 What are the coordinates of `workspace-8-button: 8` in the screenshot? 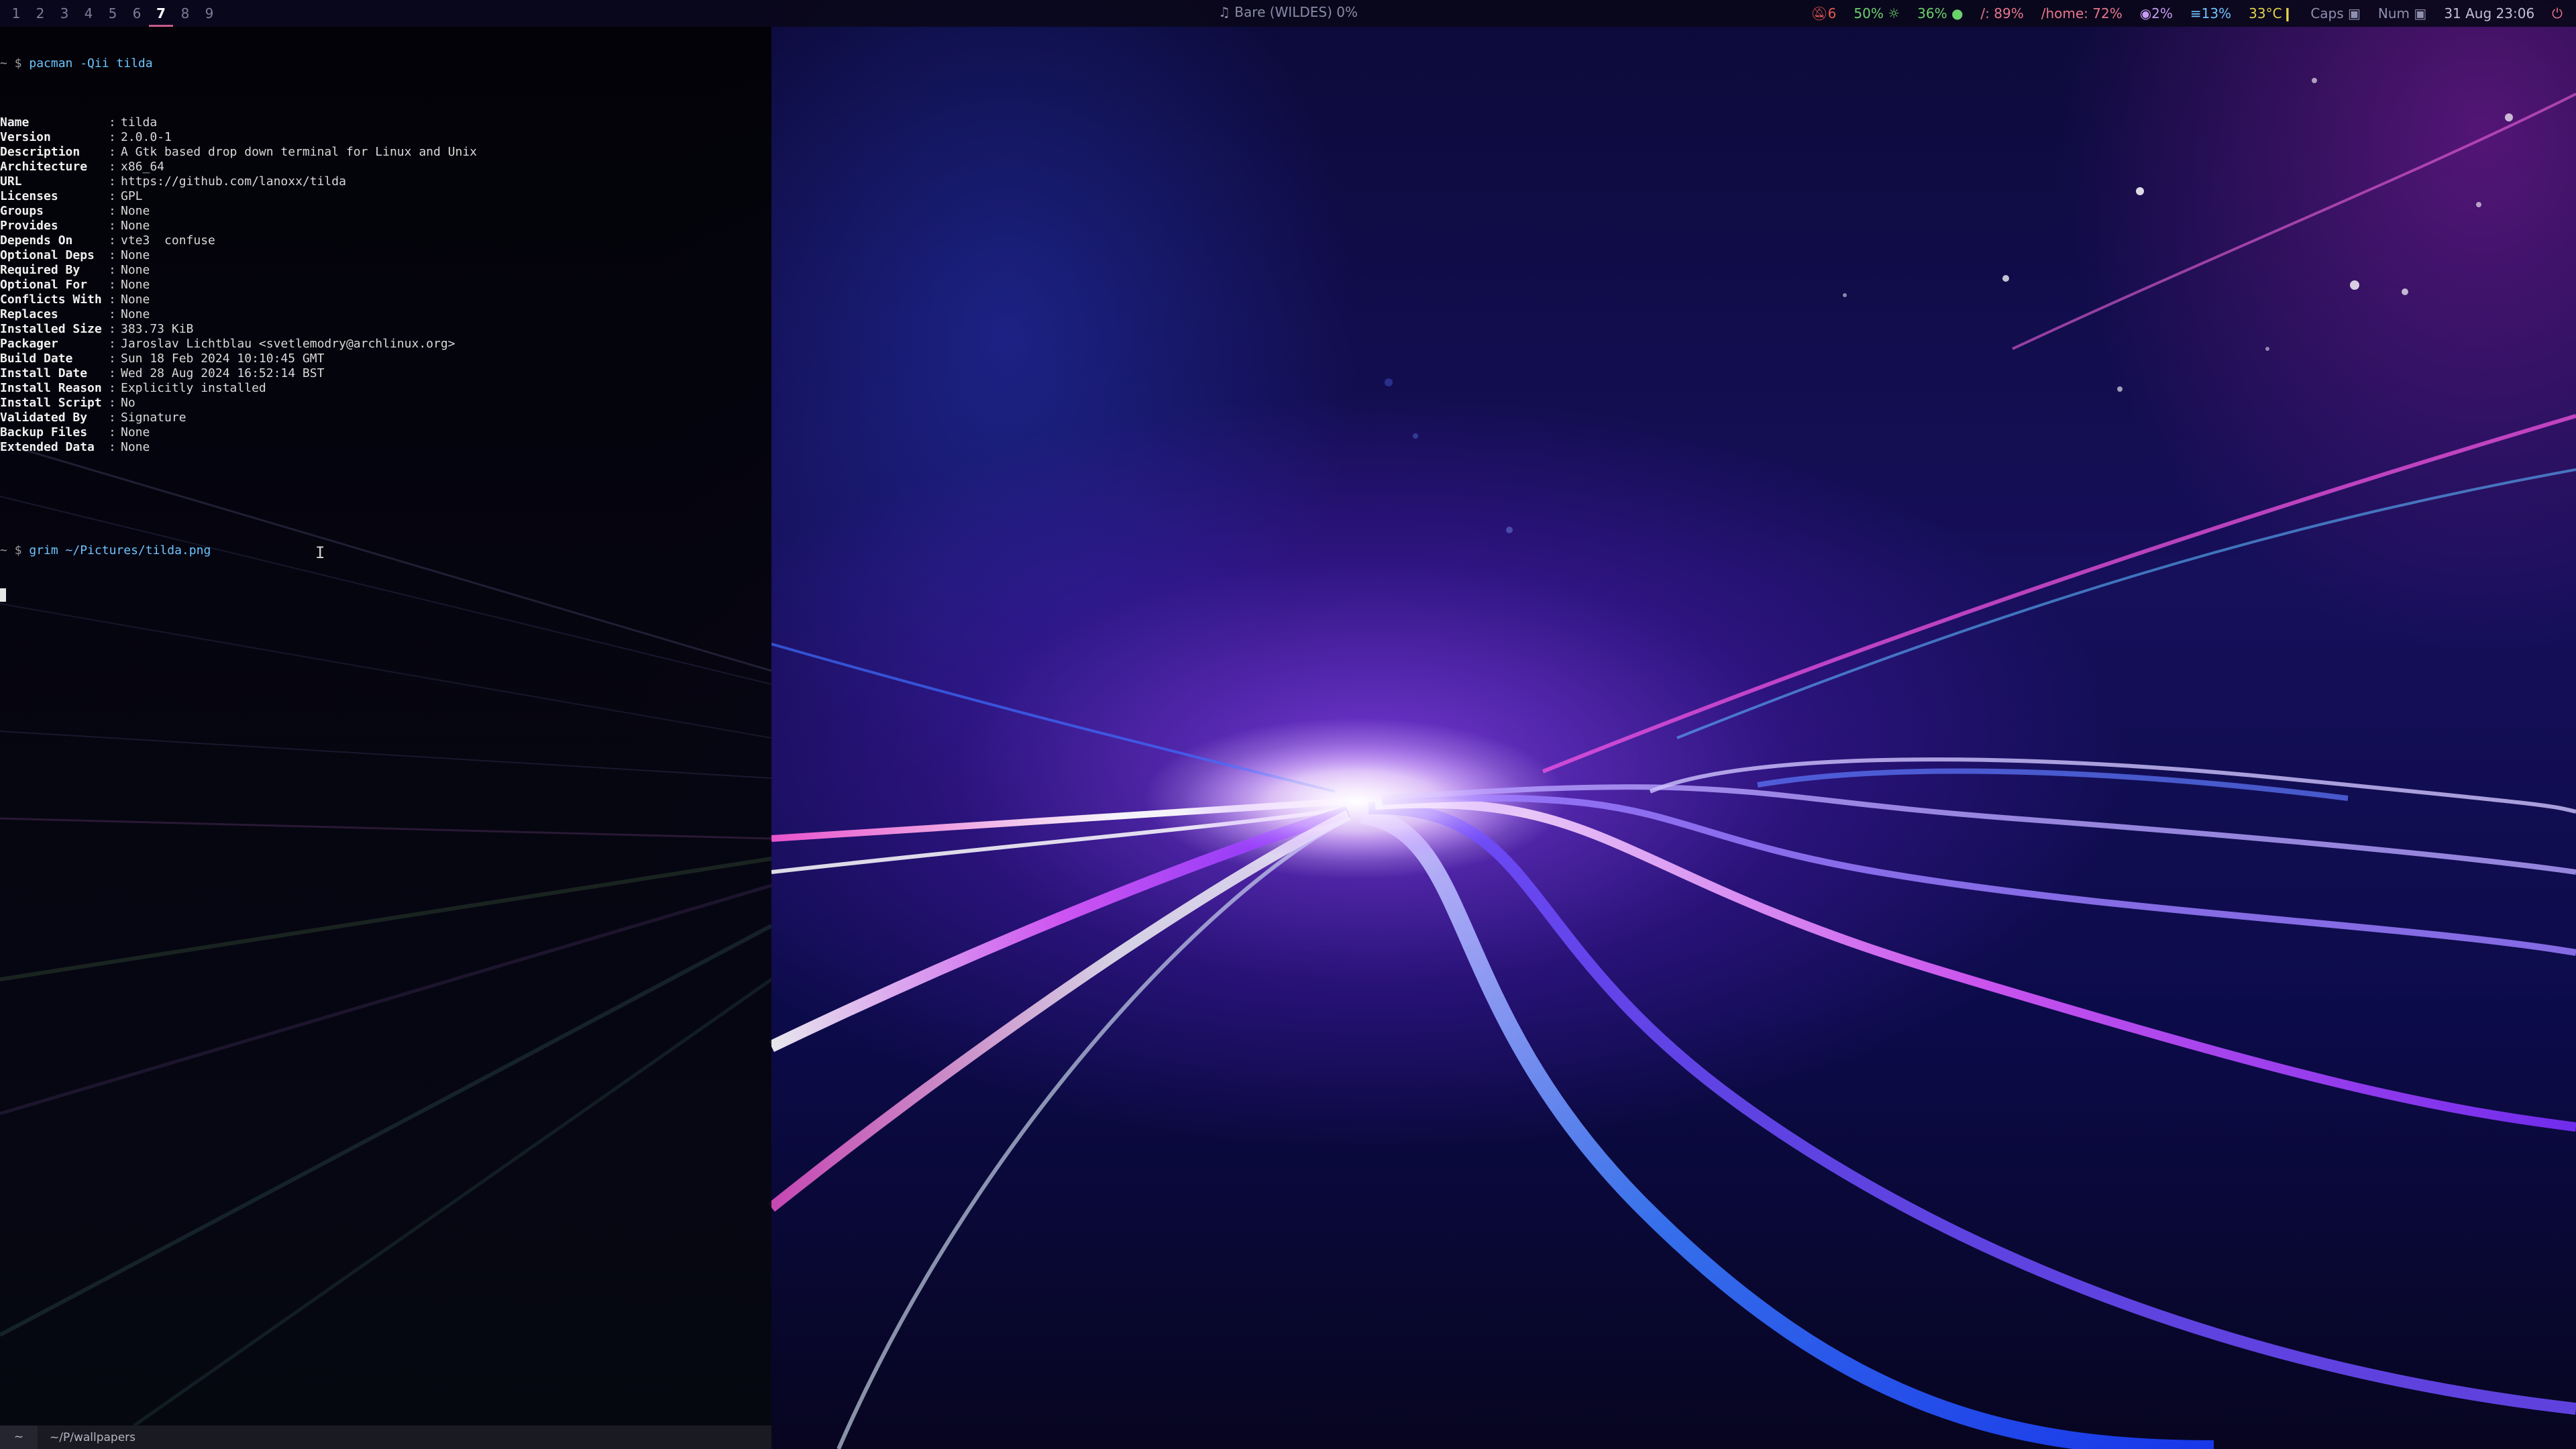 It's located at (185, 13).